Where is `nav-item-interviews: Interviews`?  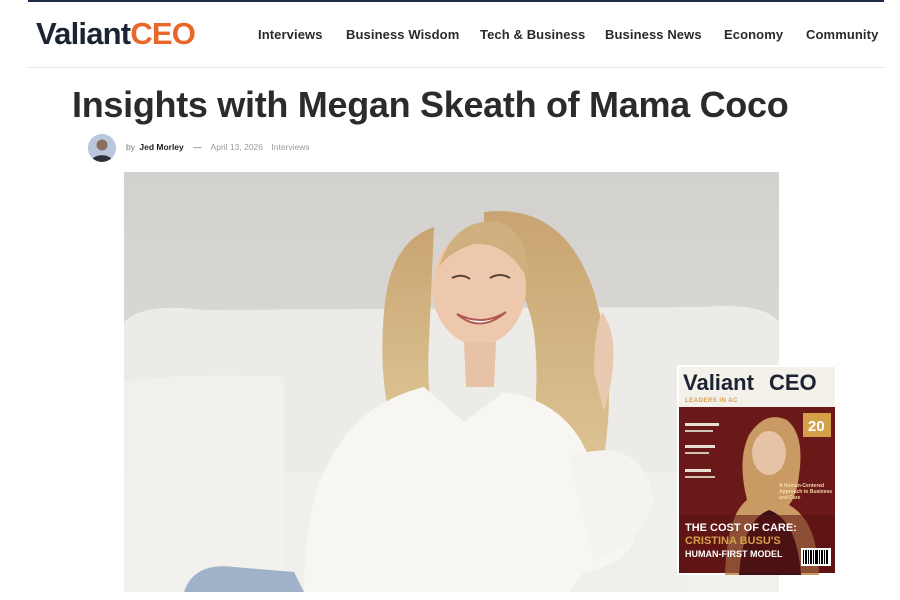 nav-item-interviews: Interviews is located at coordinates (290, 35).